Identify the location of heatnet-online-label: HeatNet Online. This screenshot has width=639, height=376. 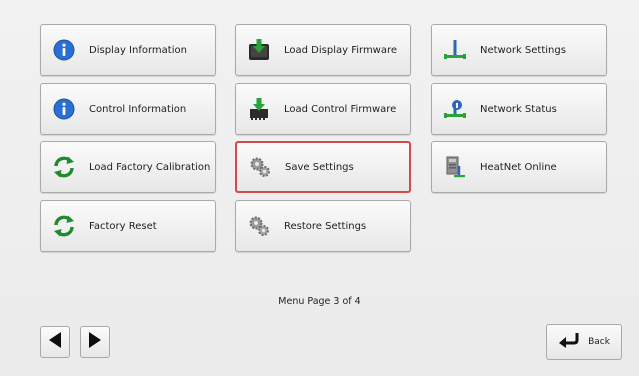
(518, 167).